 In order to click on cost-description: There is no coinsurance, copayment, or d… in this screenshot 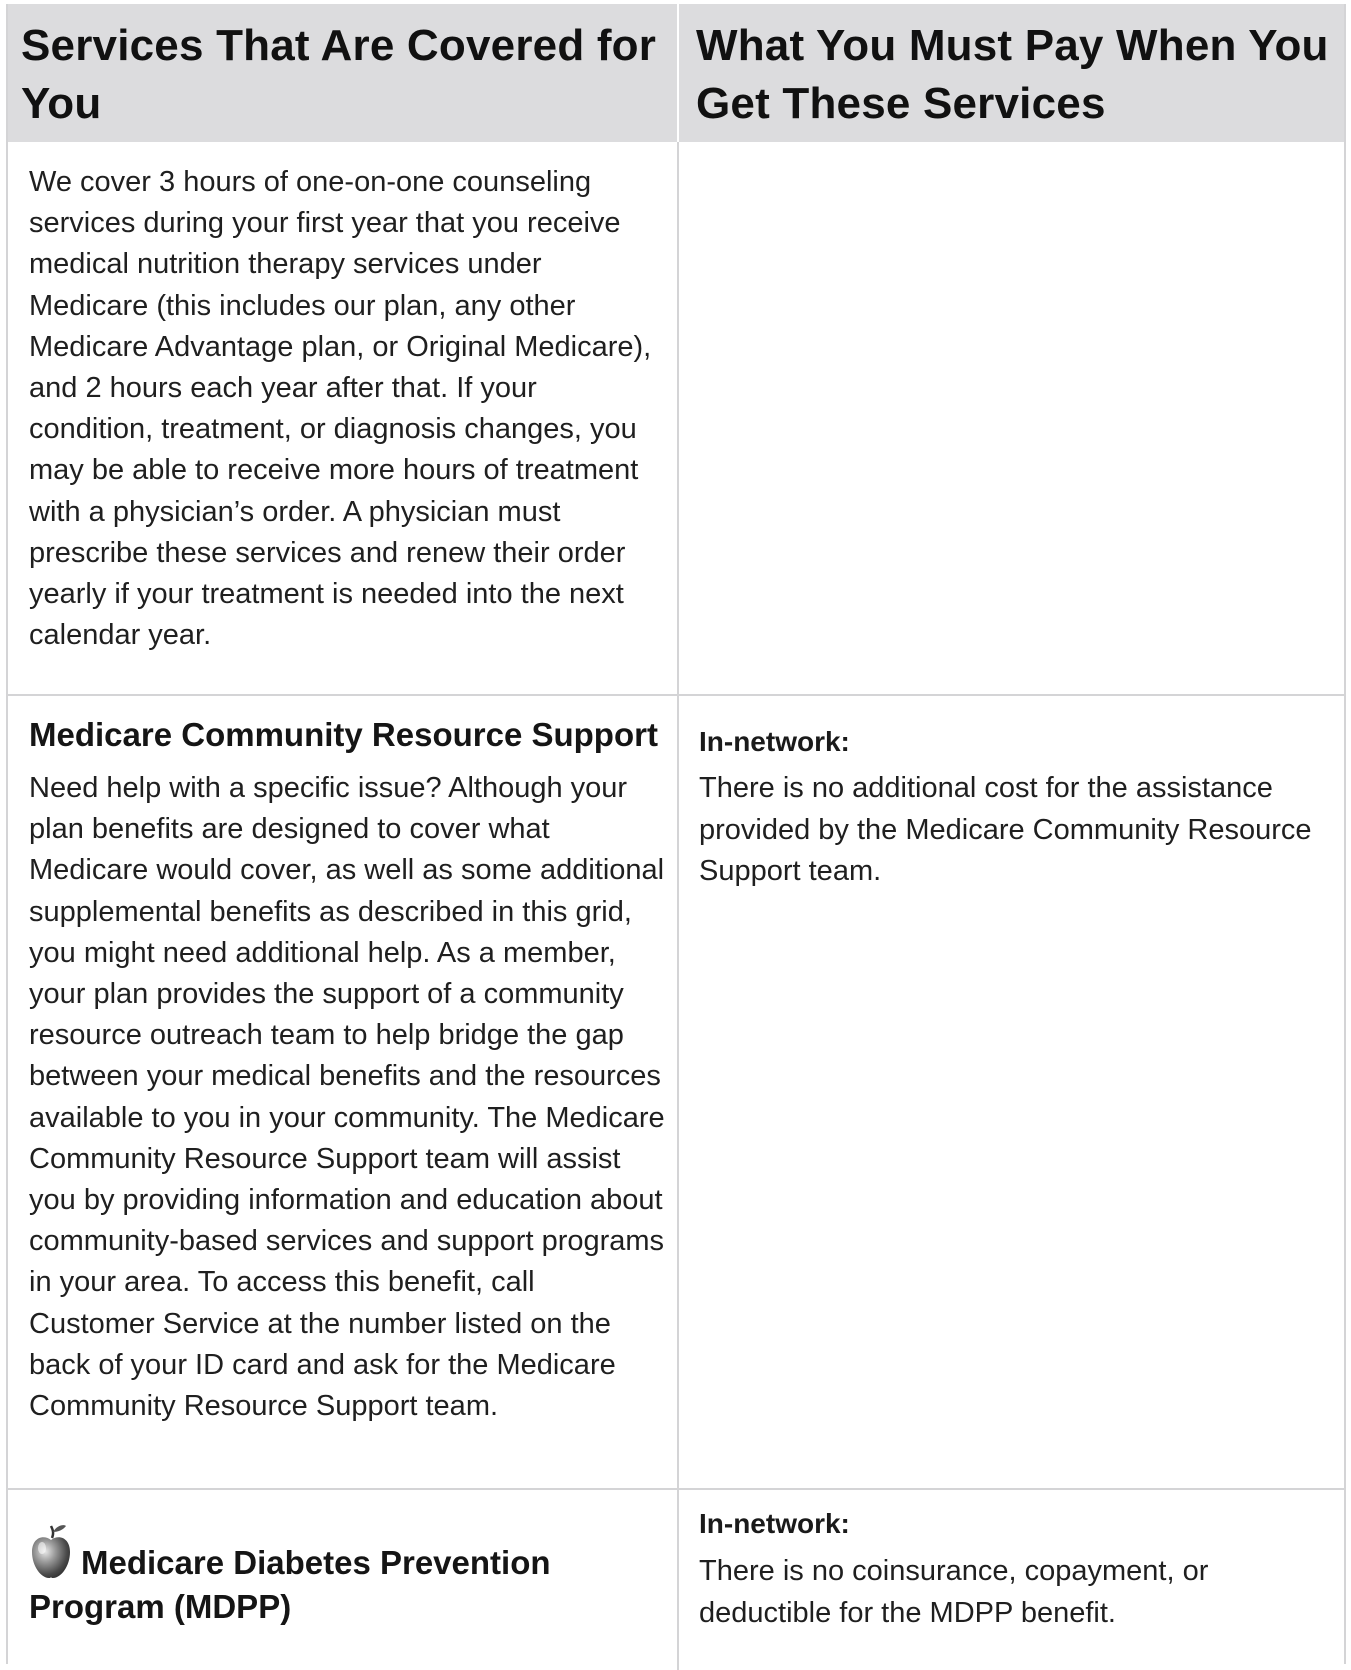, I will do `click(954, 1592)`.